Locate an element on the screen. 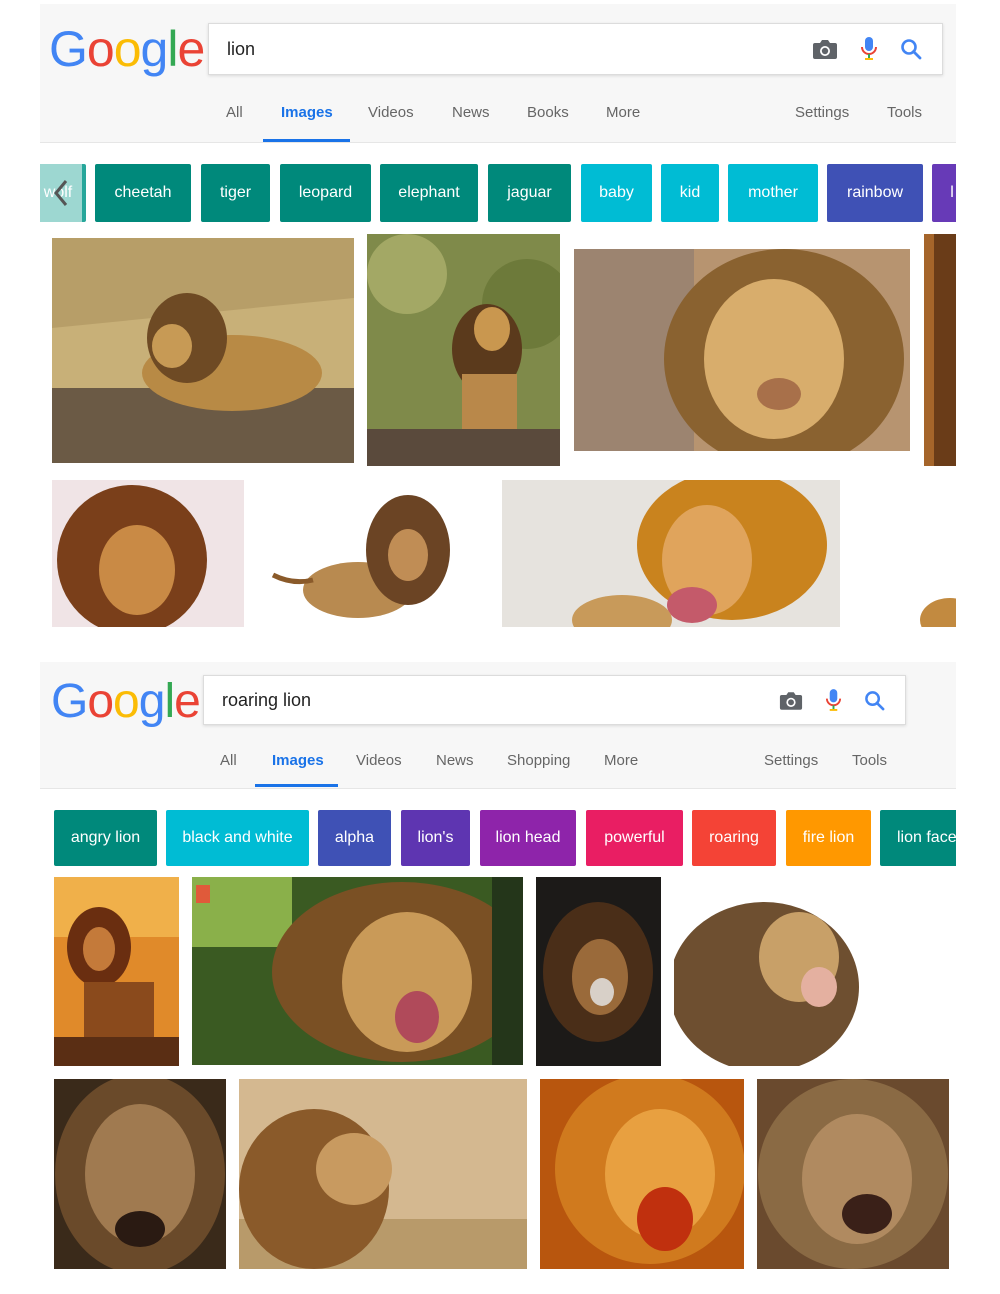 This screenshot has height=1294, width=1000. chip-label: alpha is located at coordinates (354, 837).